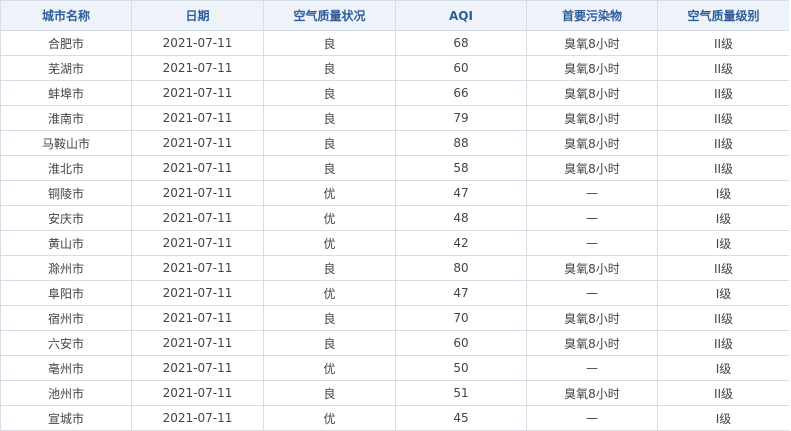  Describe the element at coordinates (66, 243) in the screenshot. I see `cell-city-name: 黄山市` at that location.